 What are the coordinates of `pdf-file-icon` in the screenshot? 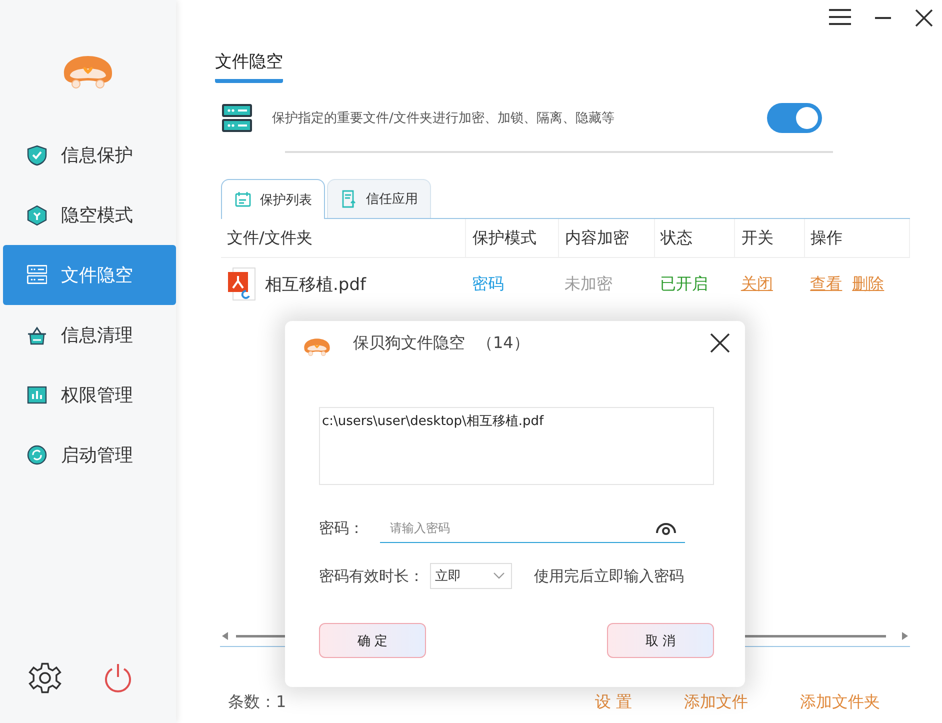 It's located at (242, 284).